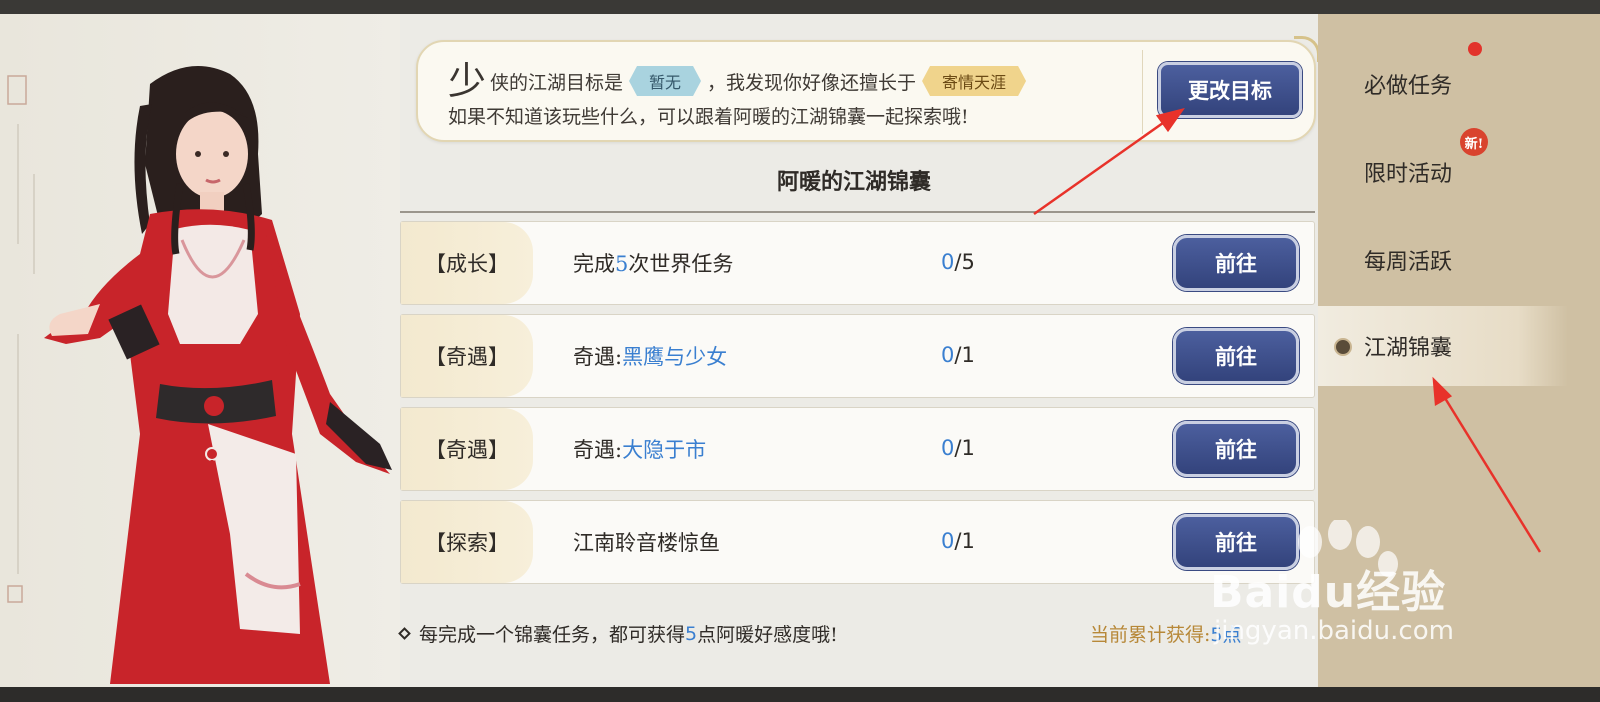 Image resolution: width=1600 pixels, height=702 pixels. I want to click on nav-limited-events: 限时活动 新!, so click(1433, 170).